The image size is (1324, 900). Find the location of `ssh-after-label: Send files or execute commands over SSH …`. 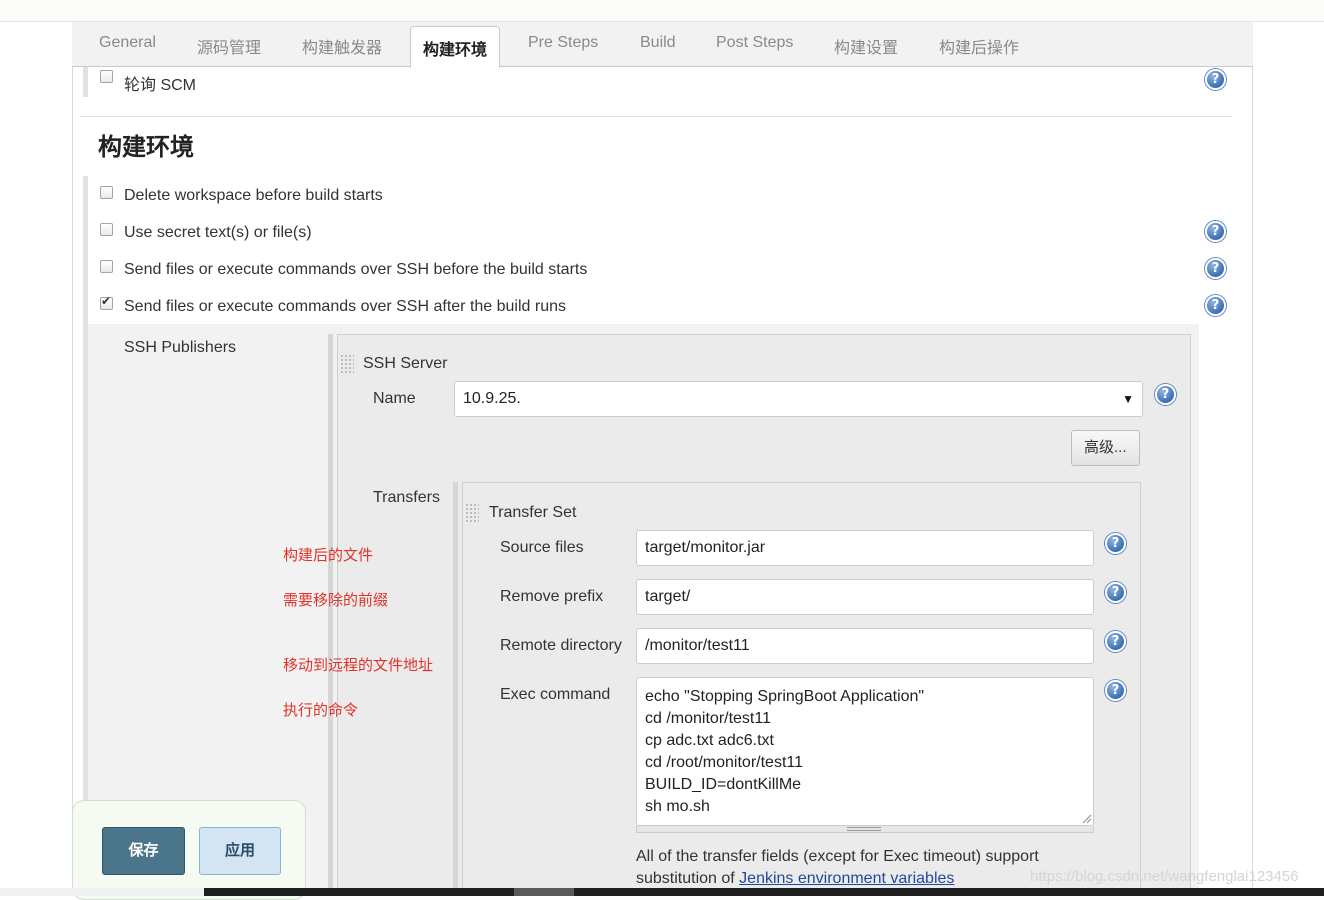

ssh-after-label: Send files or execute commands over SSH … is located at coordinates (345, 306).